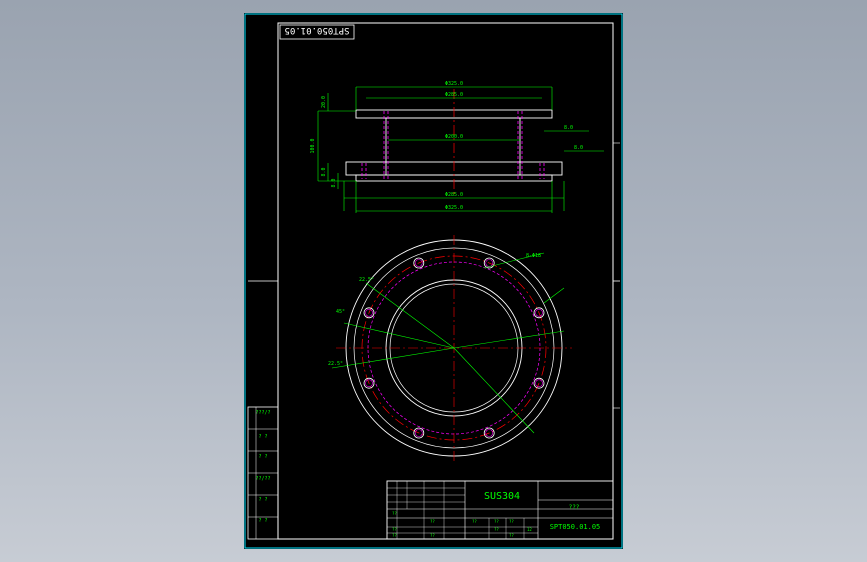 The height and width of the screenshot is (562, 867). What do you see at coordinates (496, 521) in the screenshot?
I see `tb-cell-6: ??` at bounding box center [496, 521].